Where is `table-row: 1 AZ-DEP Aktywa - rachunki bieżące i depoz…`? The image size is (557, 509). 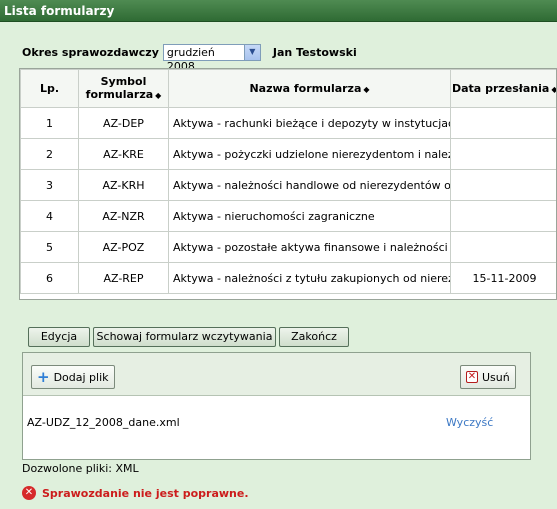 table-row: 1 AZ-DEP Aktywa - rachunki bieżące i depoz… is located at coordinates (288, 123).